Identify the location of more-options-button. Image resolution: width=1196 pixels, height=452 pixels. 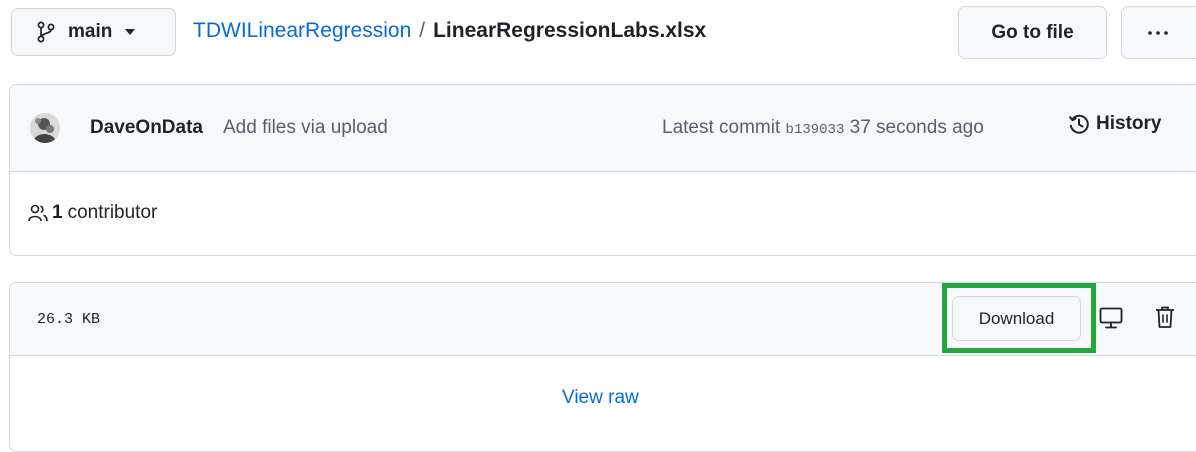
(1158, 32).